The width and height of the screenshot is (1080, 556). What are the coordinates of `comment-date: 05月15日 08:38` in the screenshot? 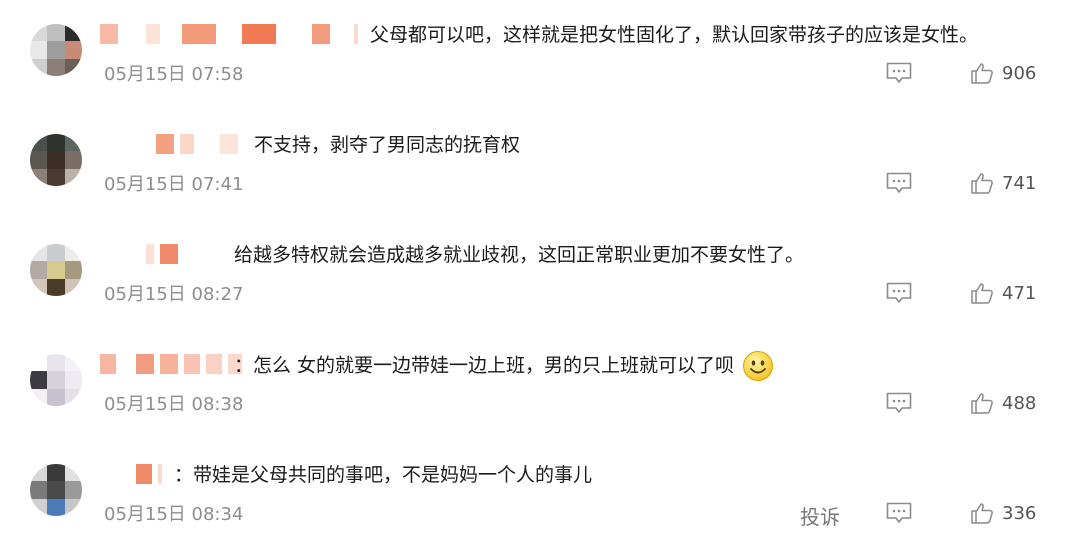 It's located at (174, 404).